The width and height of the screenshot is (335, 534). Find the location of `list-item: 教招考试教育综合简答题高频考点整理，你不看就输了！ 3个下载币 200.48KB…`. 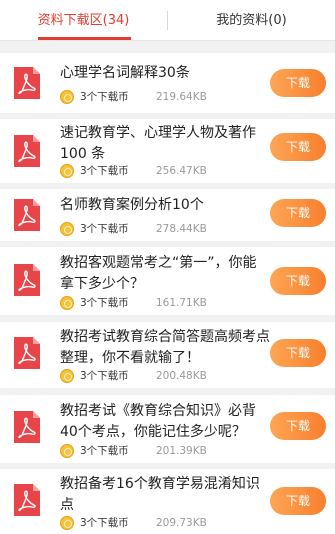

list-item: 教招考试教育综合简答题高频考点整理，你不看就输了！ 3个下载币 200.48KB… is located at coordinates (167, 355).